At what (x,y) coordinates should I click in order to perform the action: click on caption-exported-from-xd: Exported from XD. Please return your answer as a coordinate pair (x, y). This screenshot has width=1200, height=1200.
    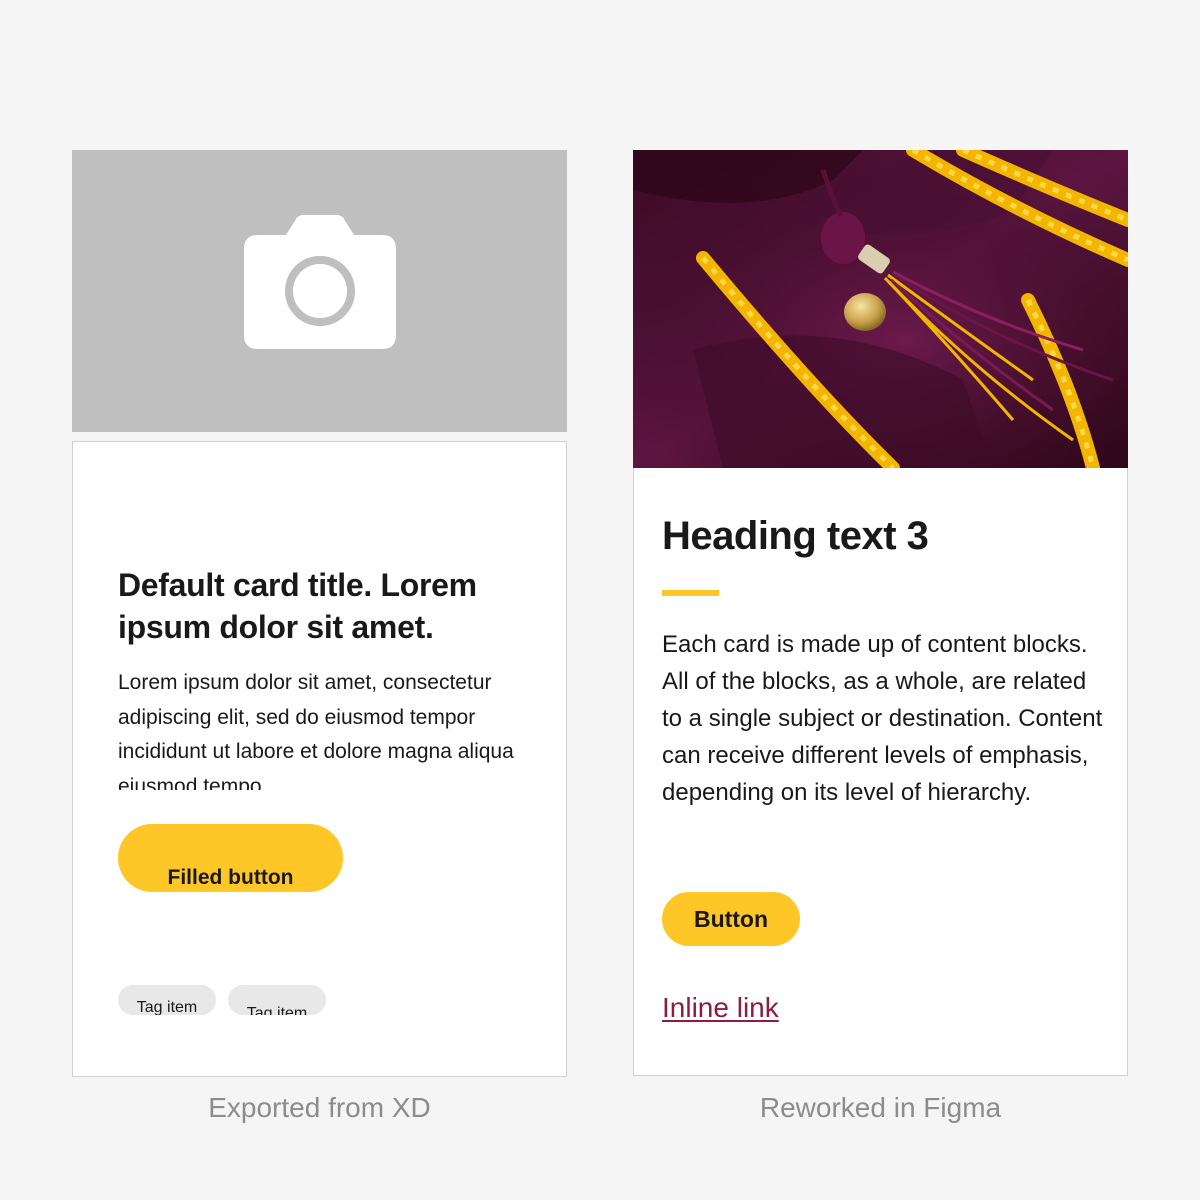
    Looking at the image, I should click on (319, 1107).